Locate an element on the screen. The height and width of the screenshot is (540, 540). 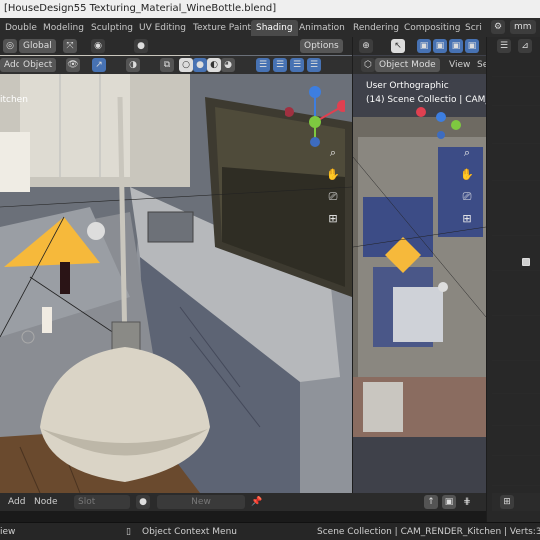
object-origin-icon: ◎ is located at coordinates (10, 46).